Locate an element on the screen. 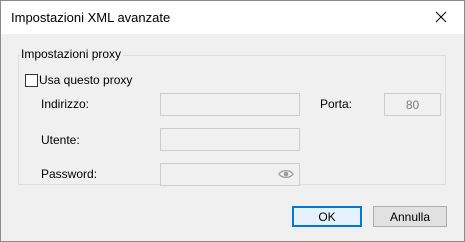 The image size is (465, 242). ok-button: OK is located at coordinates (327, 216).